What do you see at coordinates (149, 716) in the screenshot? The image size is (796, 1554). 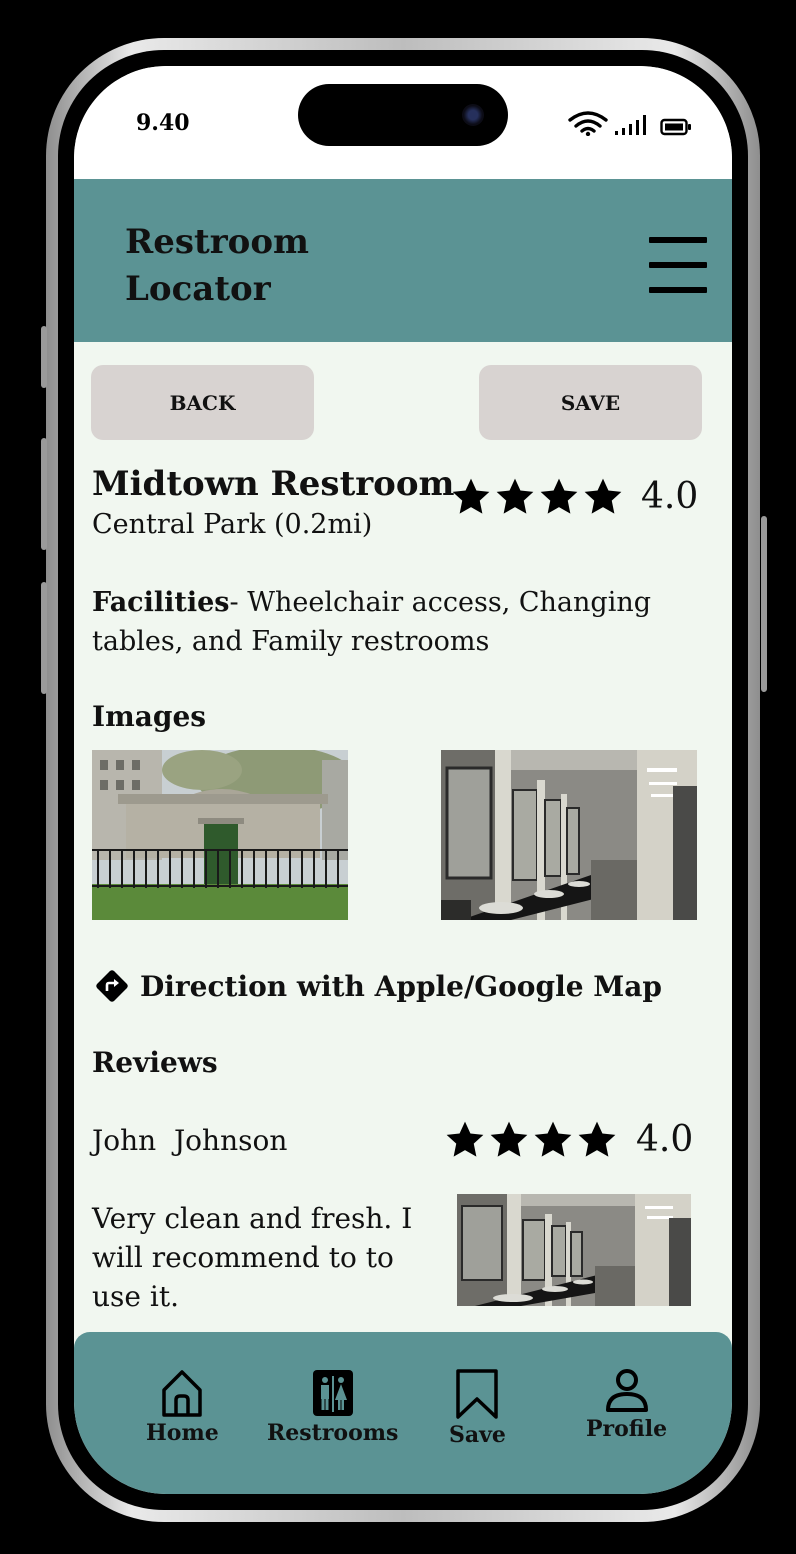 I see `images-heading: Images` at bounding box center [149, 716].